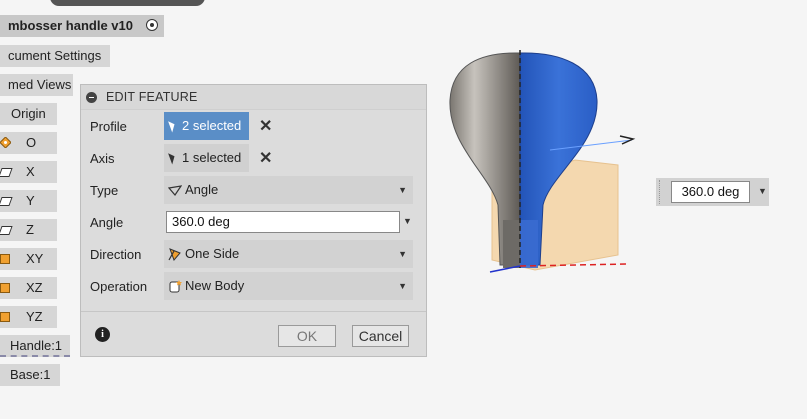 This screenshot has width=807, height=419. What do you see at coordinates (253, 97) in the screenshot?
I see `dialog-header: EDIT FEATURE` at bounding box center [253, 97].